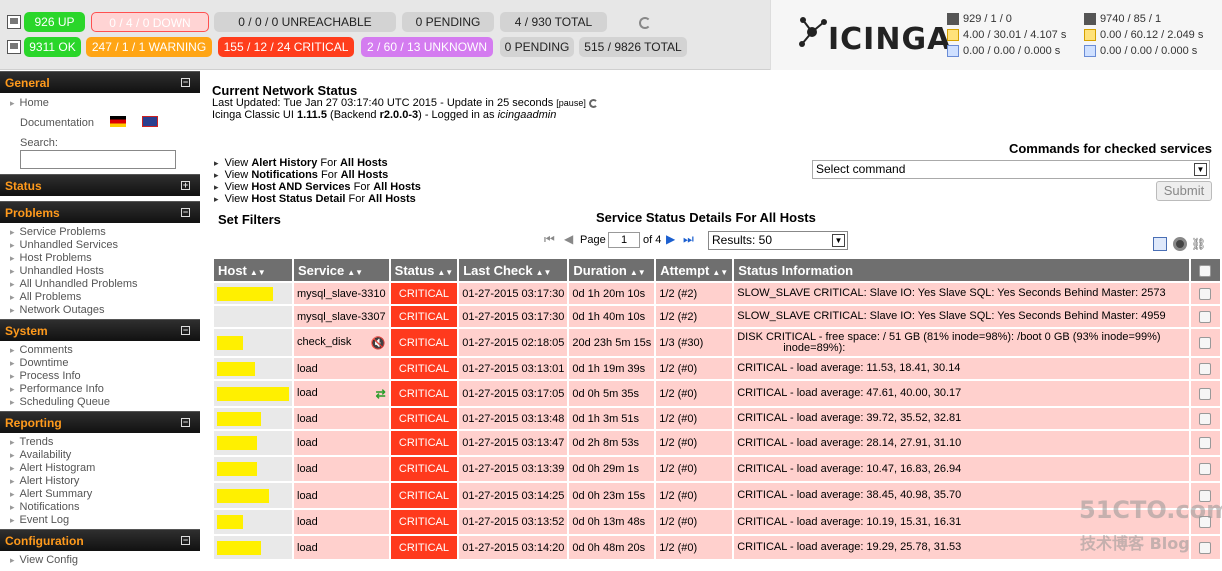 This screenshot has height=571, width=1222. I want to click on column-host: Host ▲▼, so click(253, 270).